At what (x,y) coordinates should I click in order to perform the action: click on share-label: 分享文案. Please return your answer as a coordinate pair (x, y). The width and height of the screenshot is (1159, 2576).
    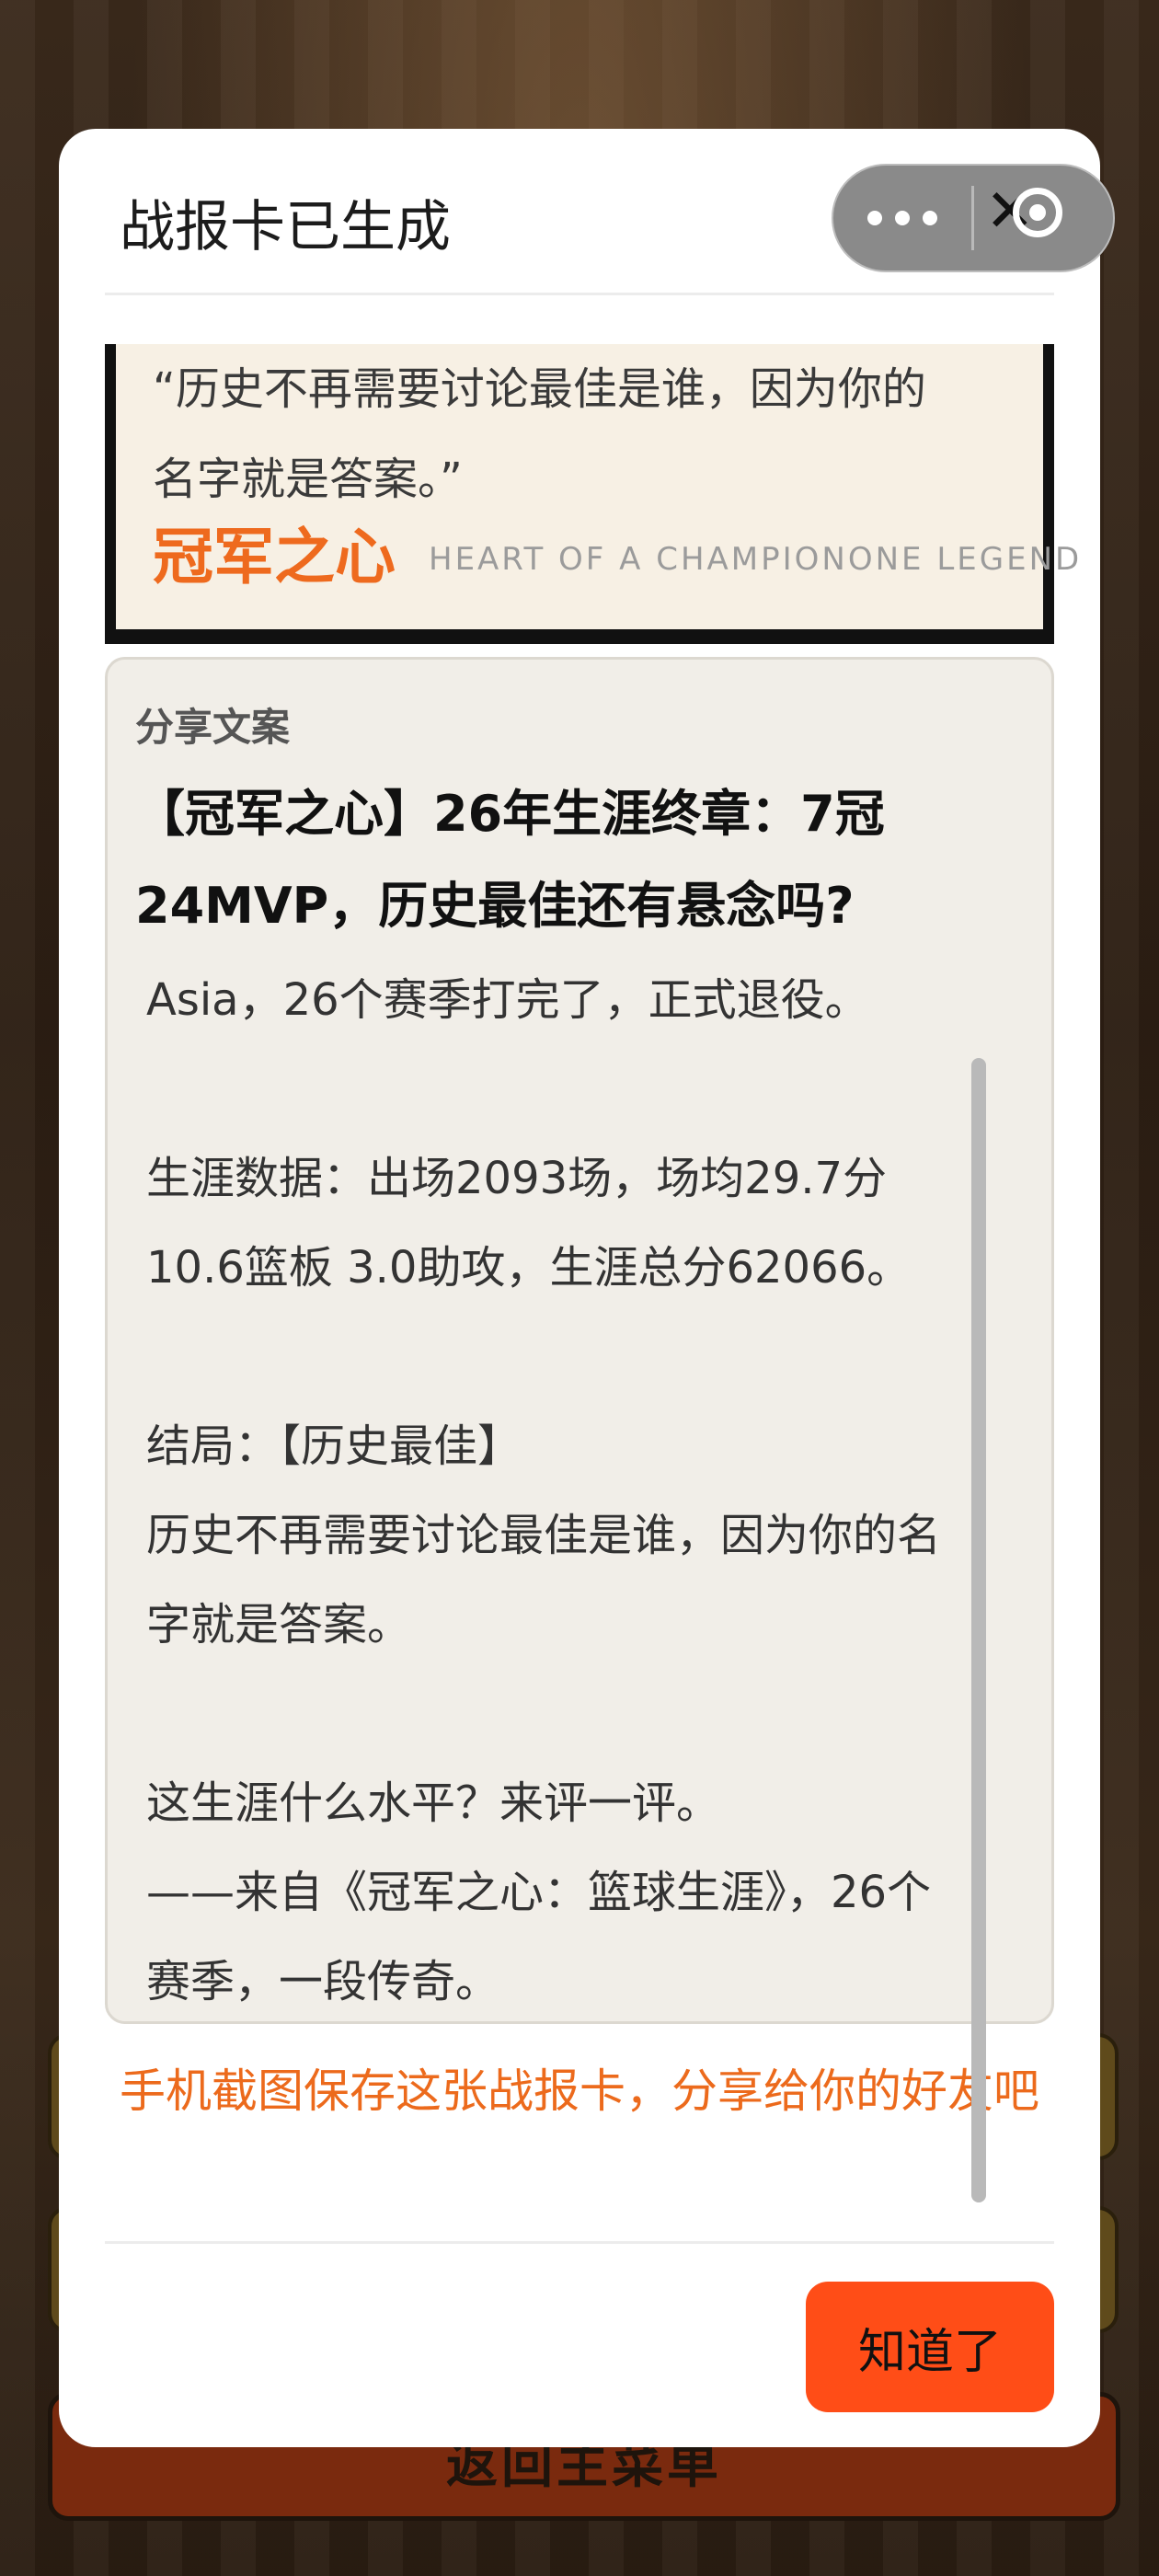
    Looking at the image, I should click on (213, 727).